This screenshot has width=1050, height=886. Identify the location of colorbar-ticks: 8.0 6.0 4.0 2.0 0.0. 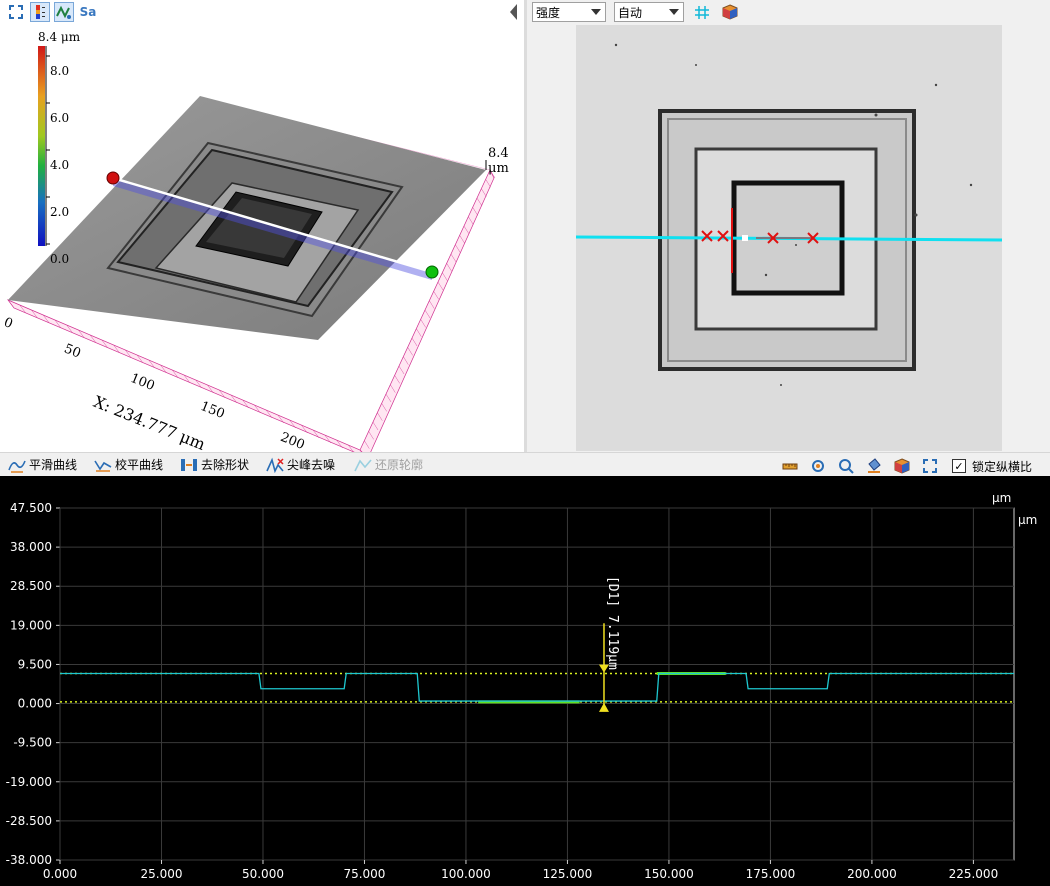
(59, 165).